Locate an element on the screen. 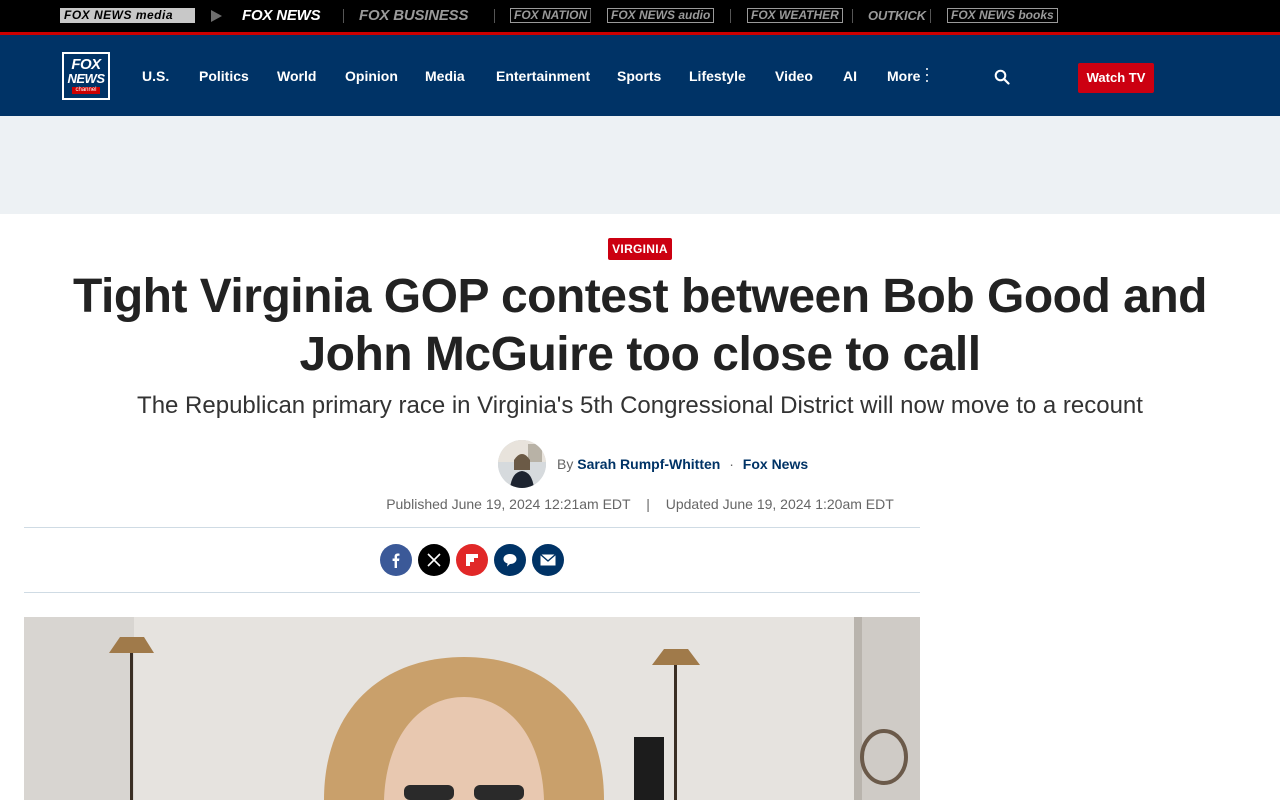  x-icon is located at coordinates (434, 560).